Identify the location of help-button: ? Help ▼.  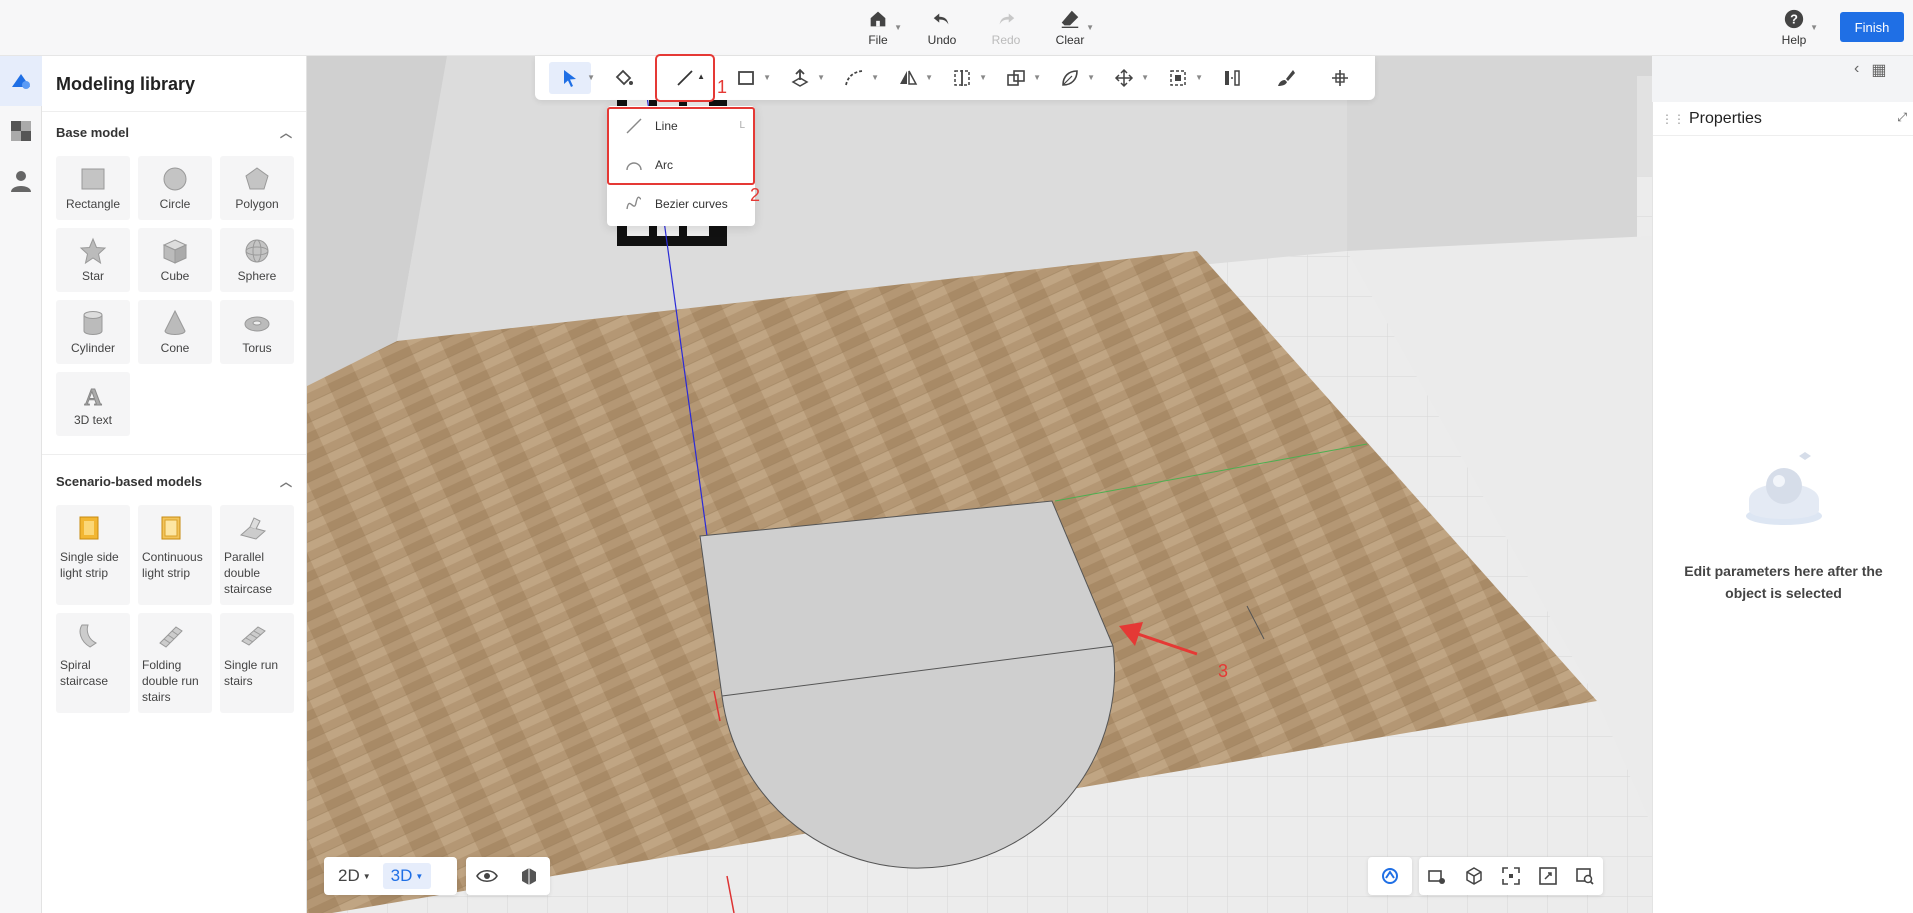
(1795, 27).